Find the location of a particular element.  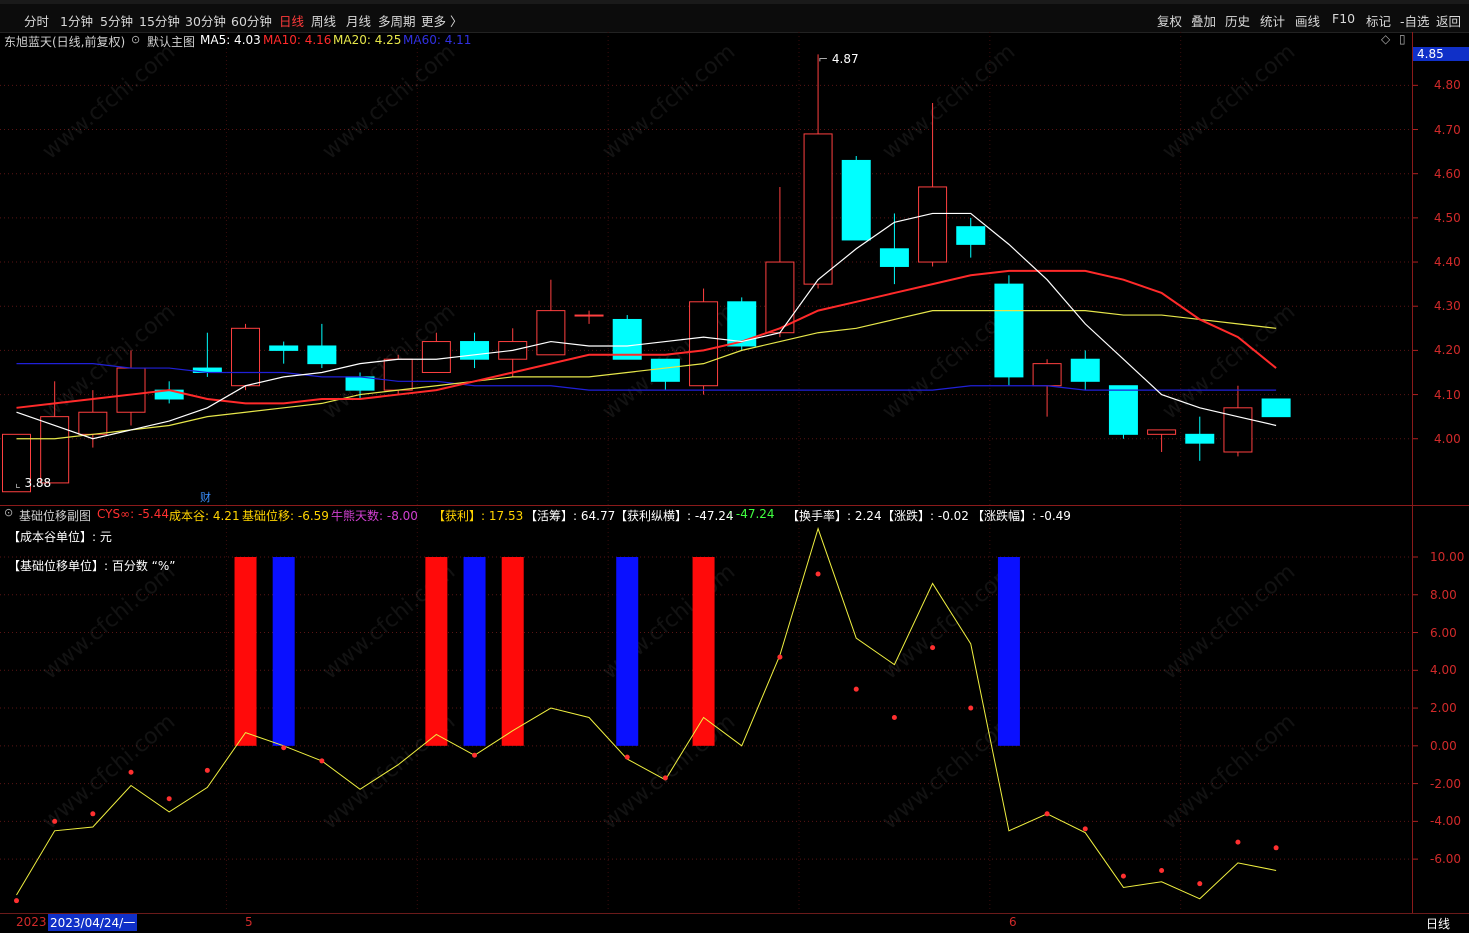

price-axis-label: 4.30 is located at coordinates (1447, 306).